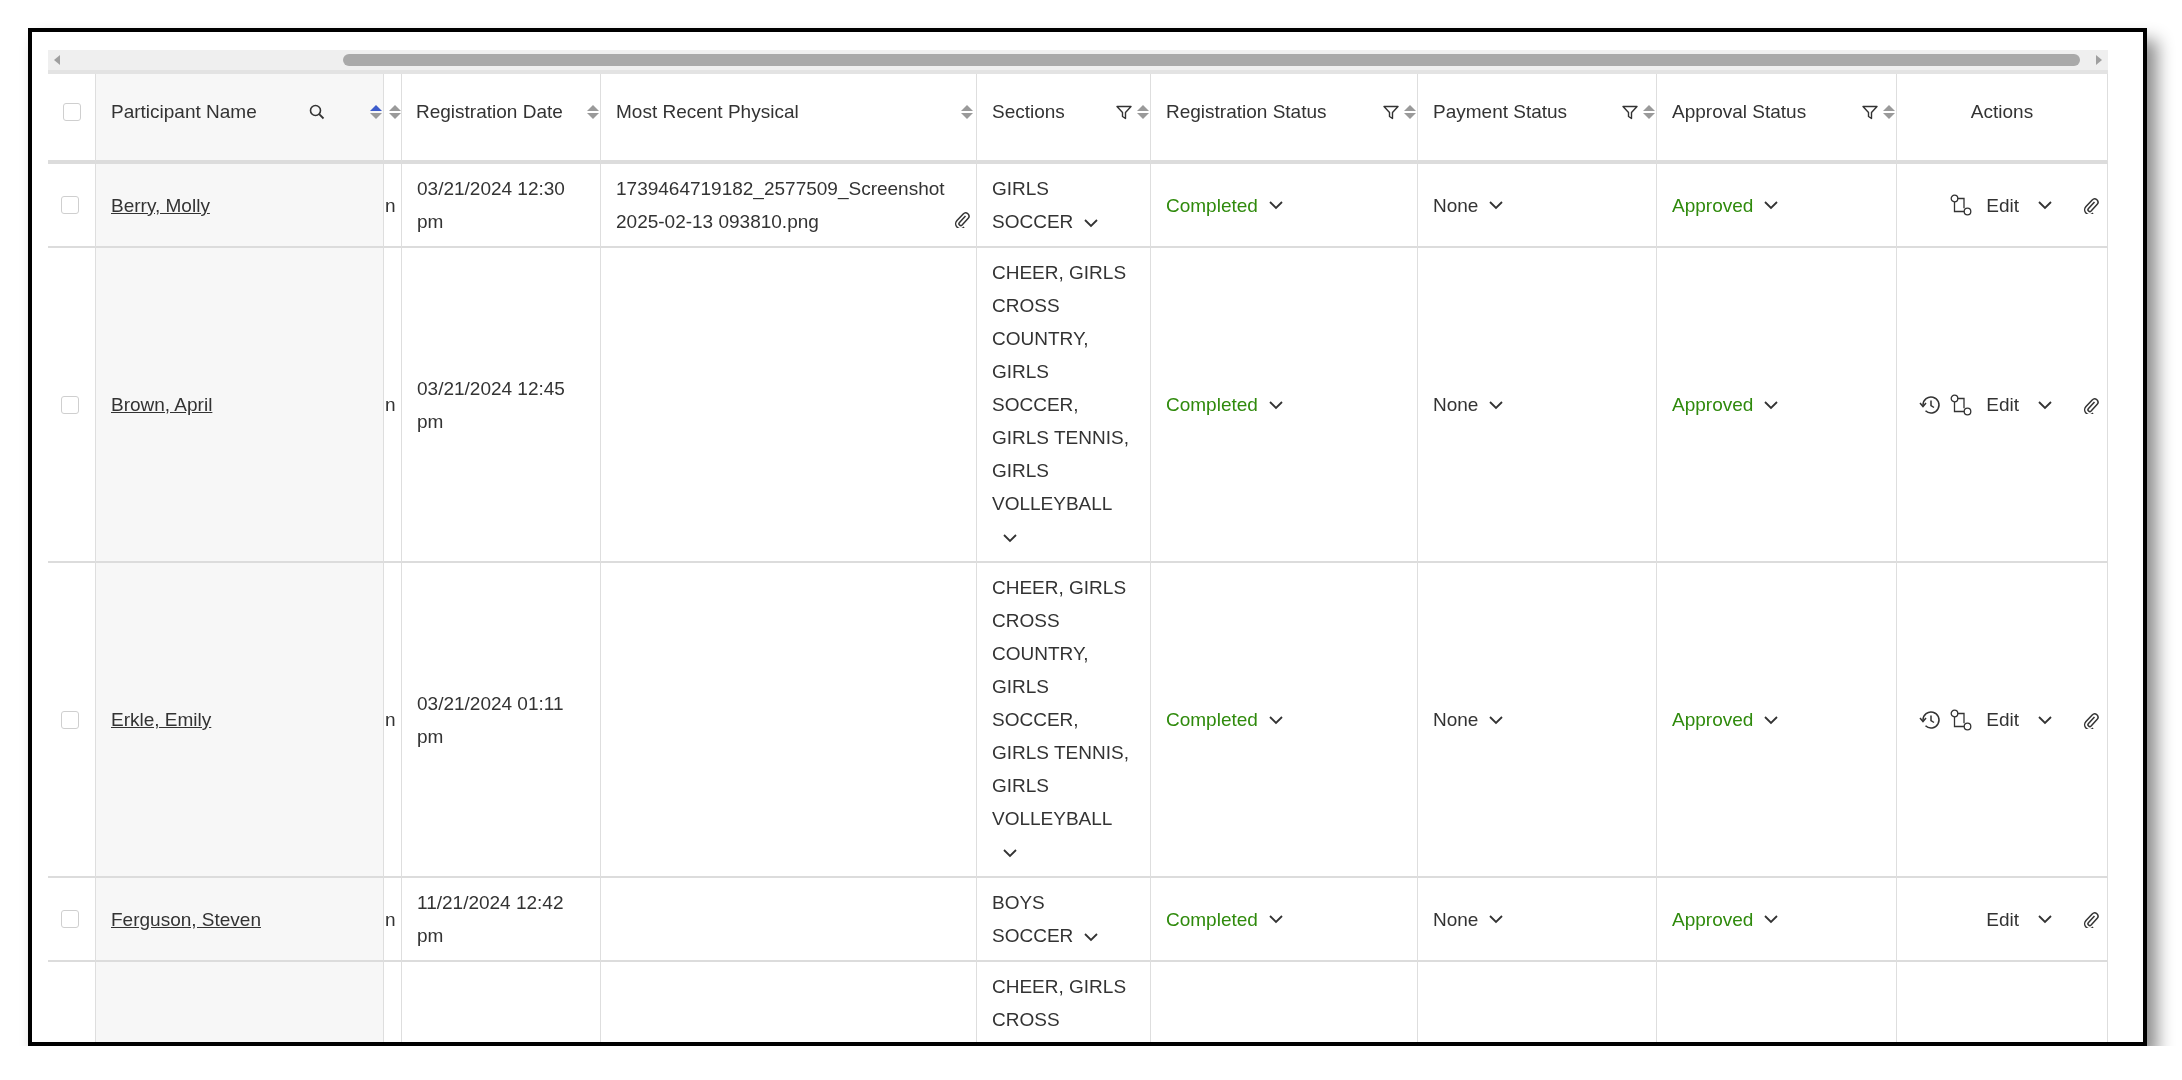  Describe the element at coordinates (1246, 112) in the screenshot. I see `column-header: Registration Status` at that location.